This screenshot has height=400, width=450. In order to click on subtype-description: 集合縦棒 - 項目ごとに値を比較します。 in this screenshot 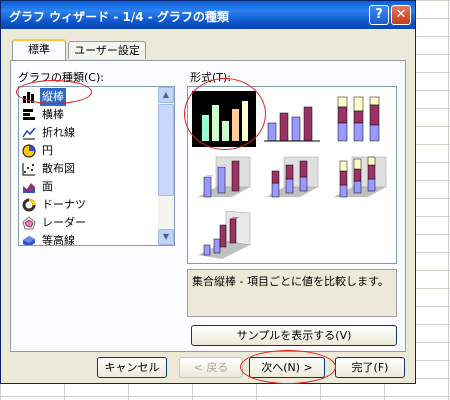, I will do `click(292, 293)`.